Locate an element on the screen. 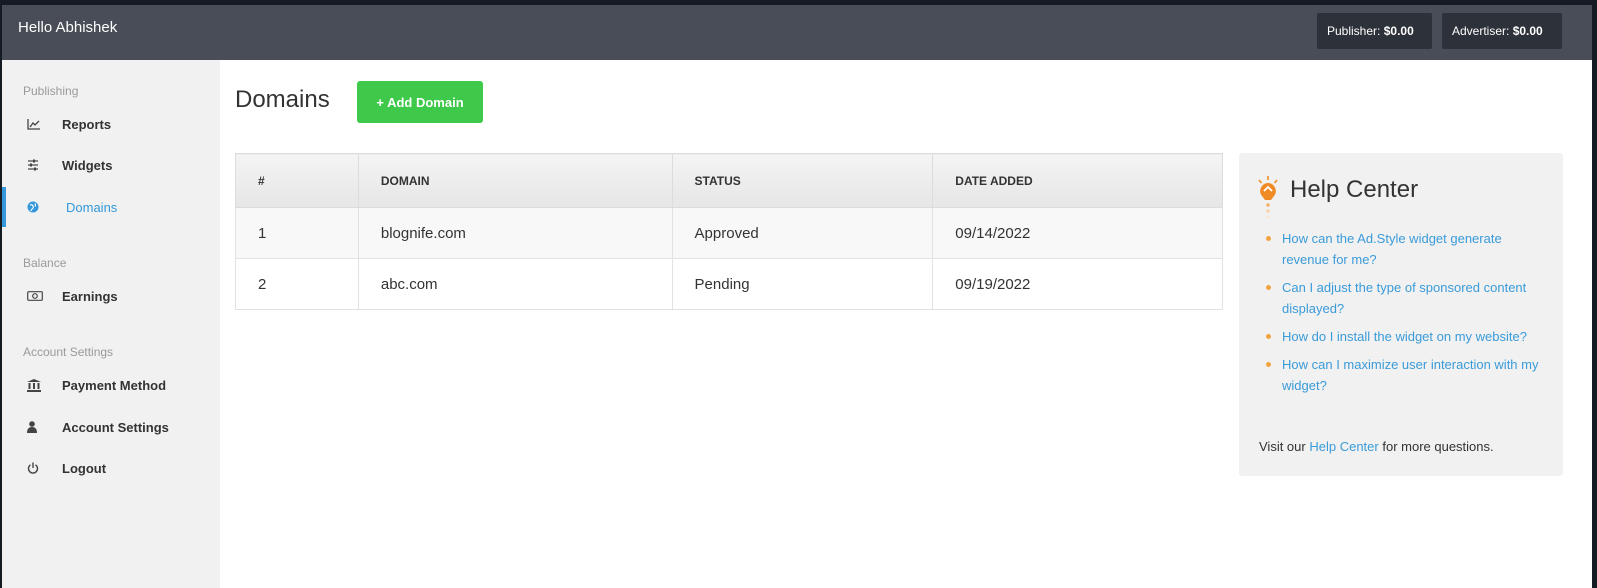 The height and width of the screenshot is (588, 1597). sidebar-item-earnings: Earnings is located at coordinates (111, 296).